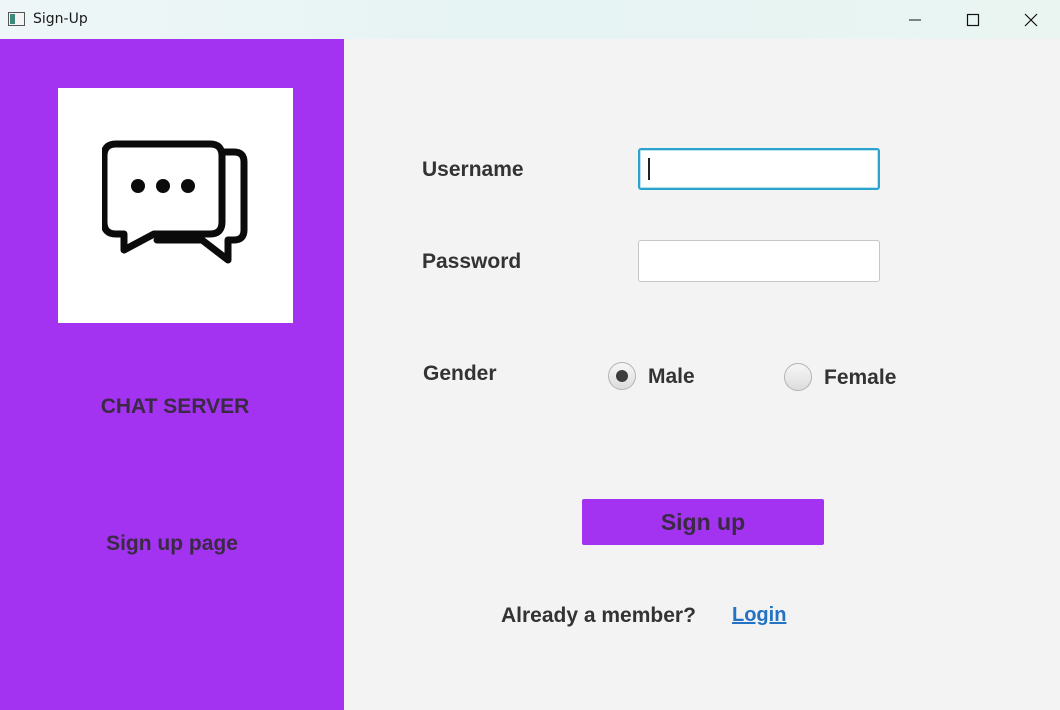  I want to click on maximize-icon, so click(973, 20).